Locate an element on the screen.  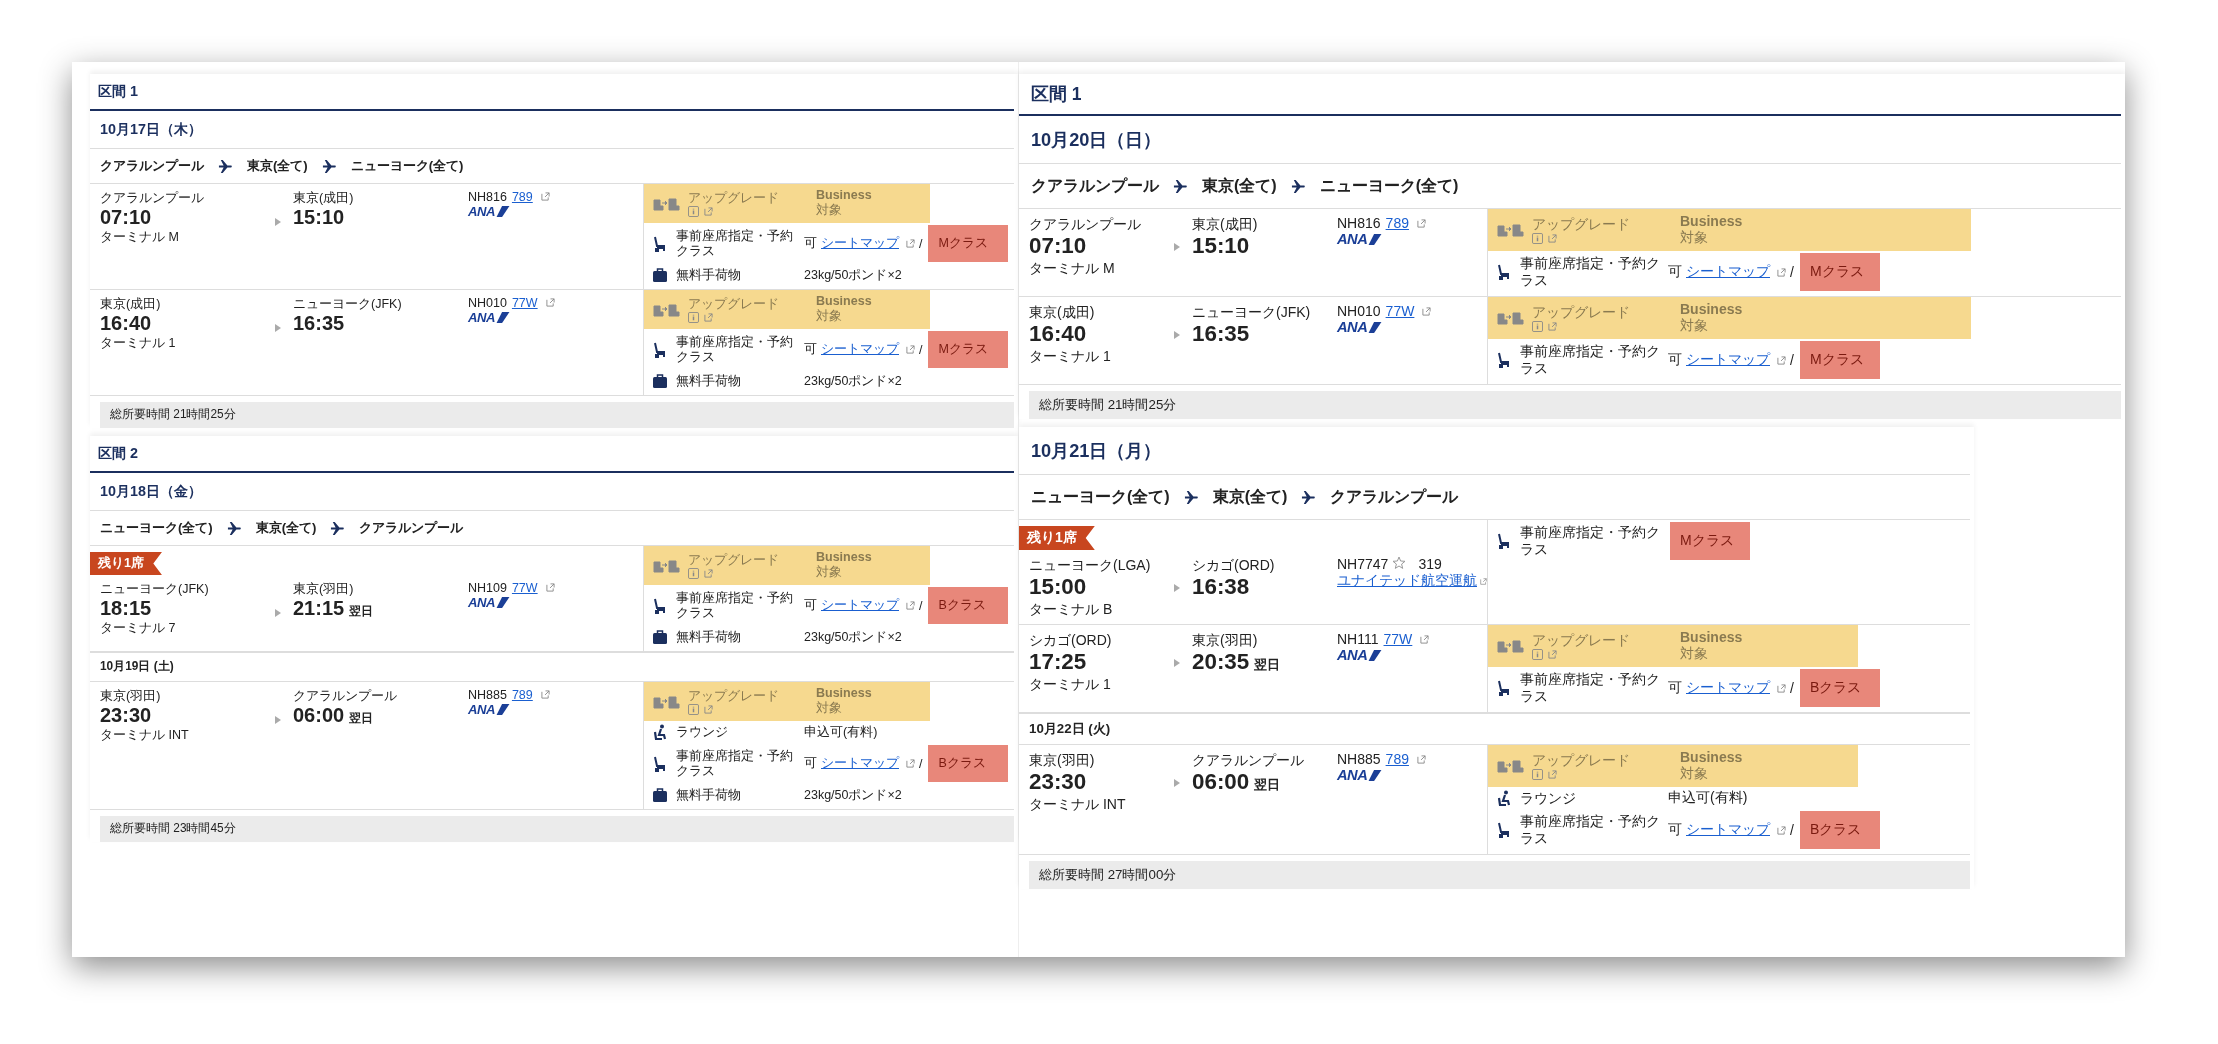
segment-heading: 区間 1 is located at coordinates (552, 92).